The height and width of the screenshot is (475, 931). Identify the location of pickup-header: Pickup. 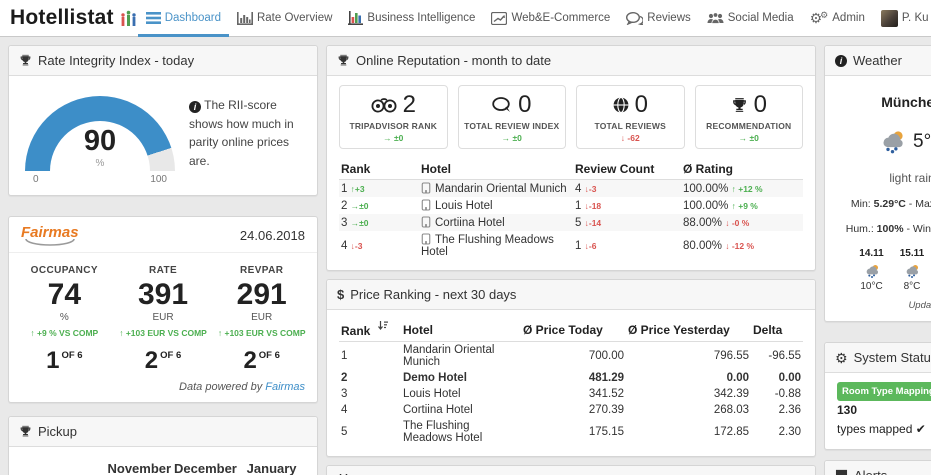
(163, 431).